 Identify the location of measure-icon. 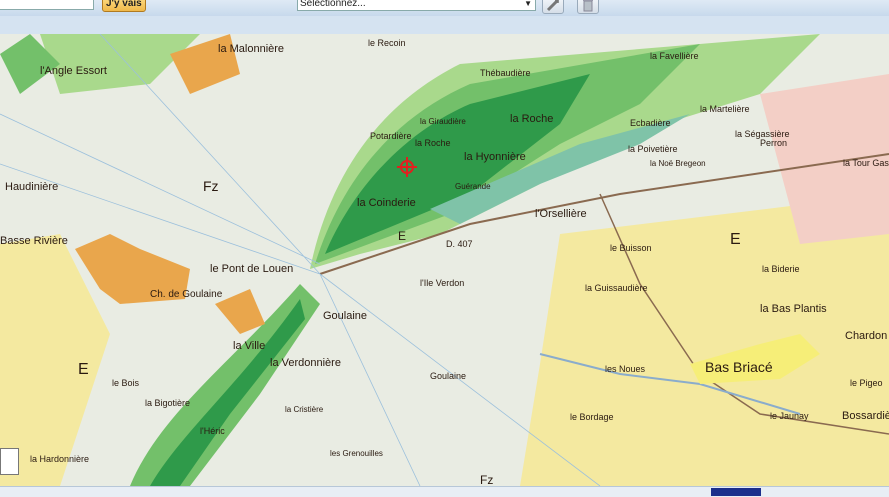
(553, 6).